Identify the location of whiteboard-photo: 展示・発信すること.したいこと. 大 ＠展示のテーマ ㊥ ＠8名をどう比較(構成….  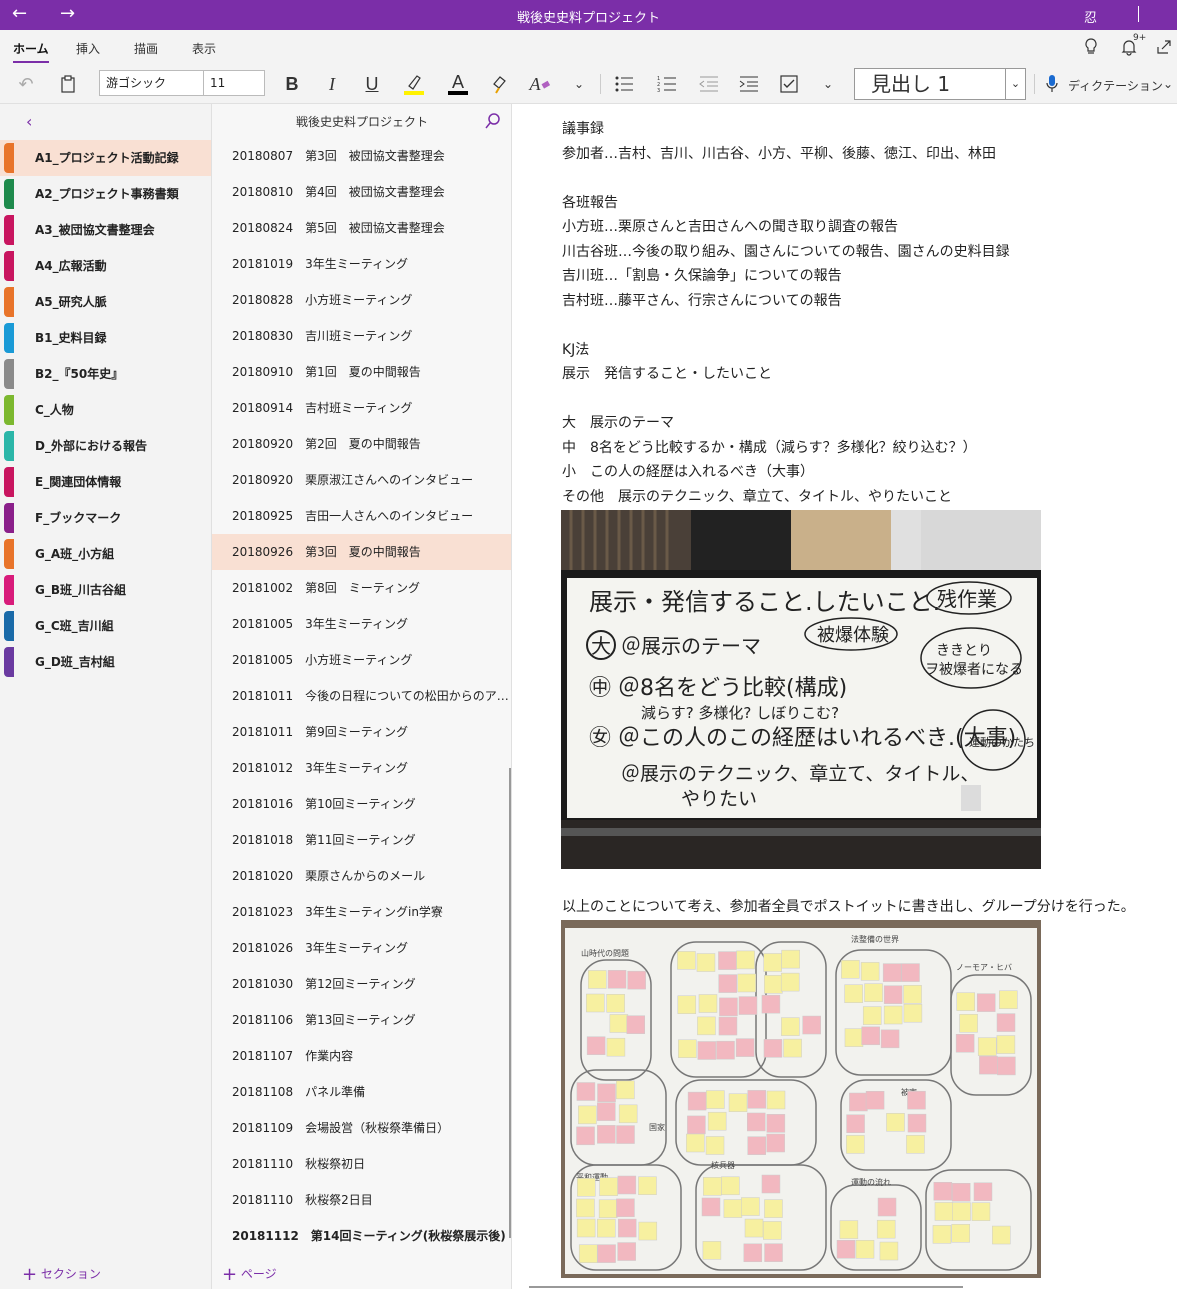
(801, 689).